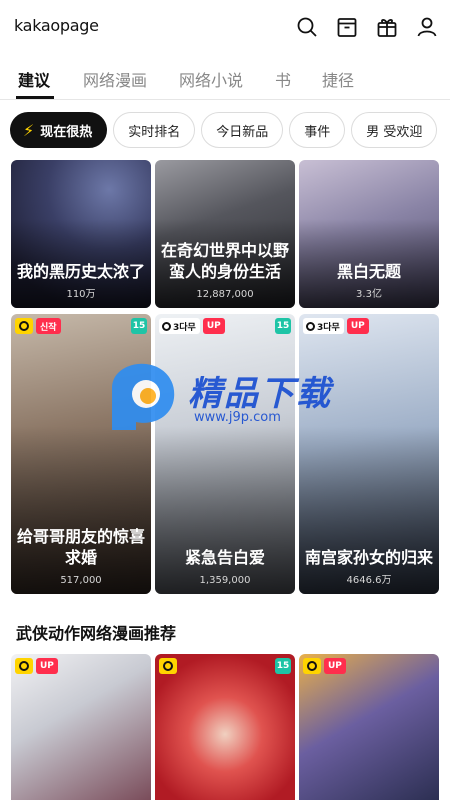  I want to click on tab-recommend: 建议, so click(34, 79).